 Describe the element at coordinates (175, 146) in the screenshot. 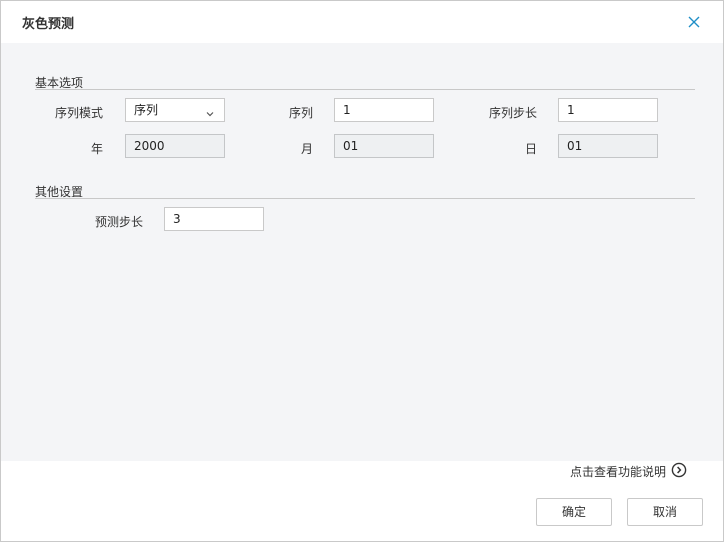

I see `year-input: 2000` at that location.